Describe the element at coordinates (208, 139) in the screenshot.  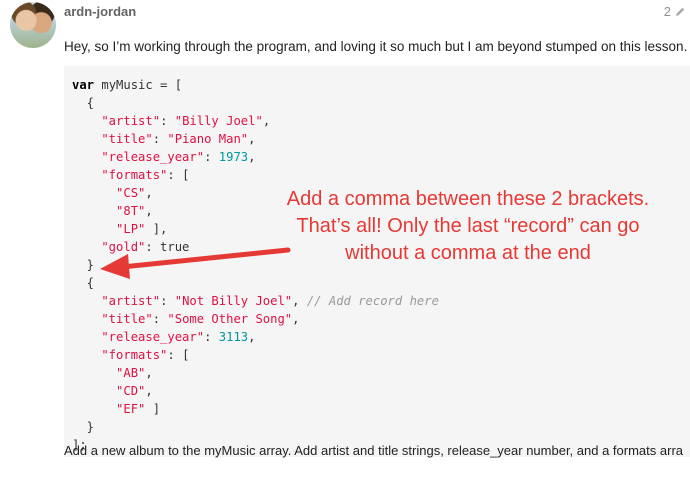
I see `code-string: "Piano Man"` at that location.